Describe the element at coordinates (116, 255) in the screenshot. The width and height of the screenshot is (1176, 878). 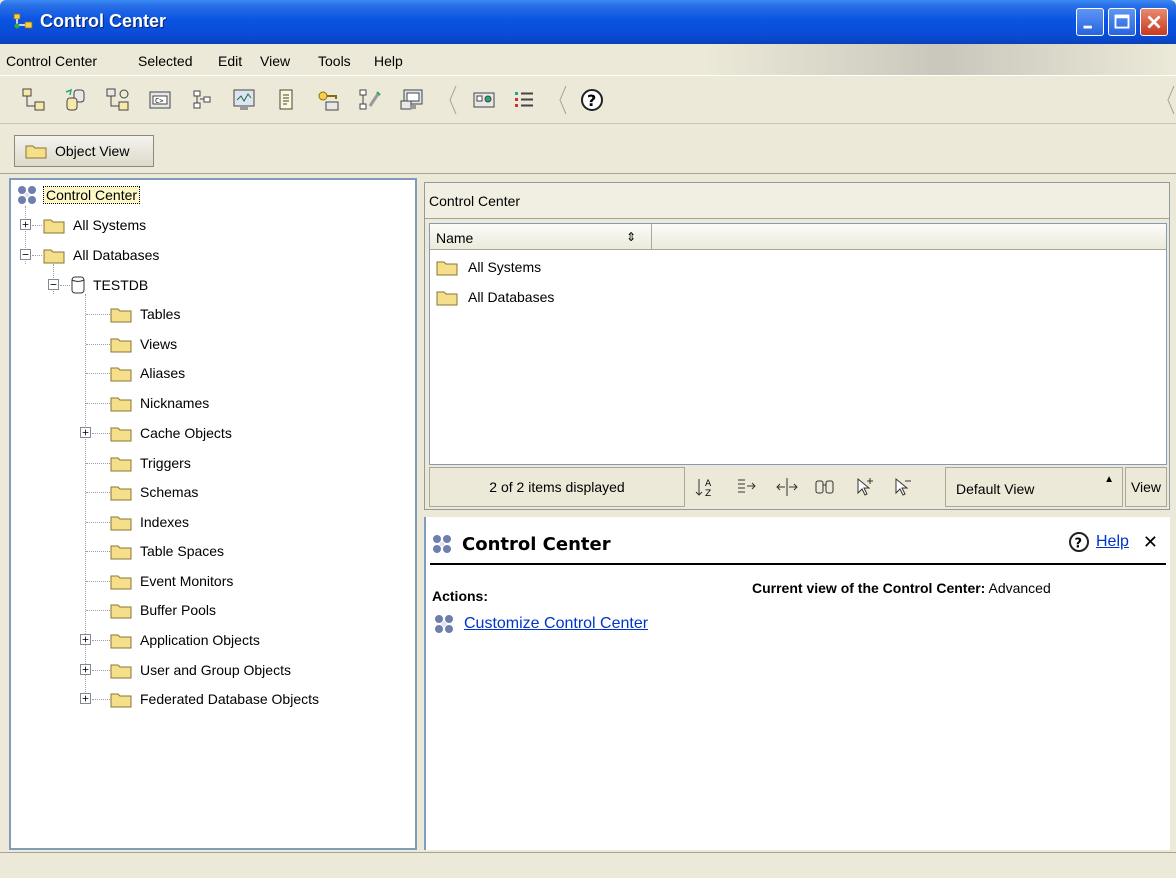
I see `tree-label: All Databases` at that location.